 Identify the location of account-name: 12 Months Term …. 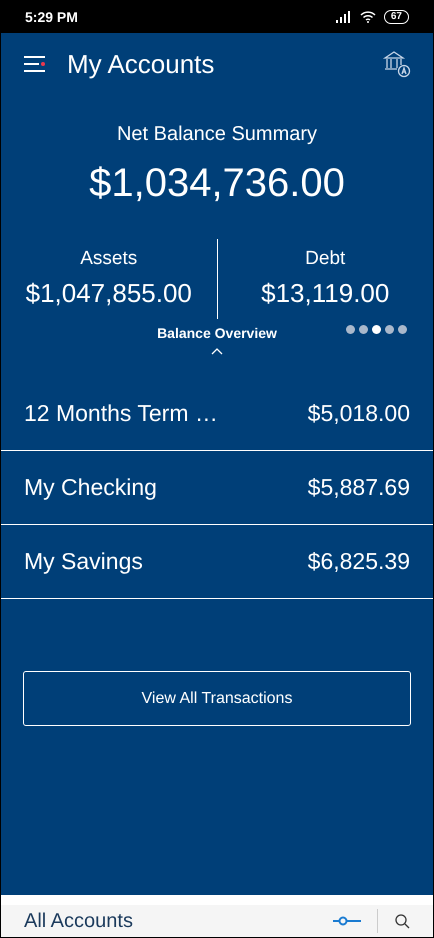
(121, 413).